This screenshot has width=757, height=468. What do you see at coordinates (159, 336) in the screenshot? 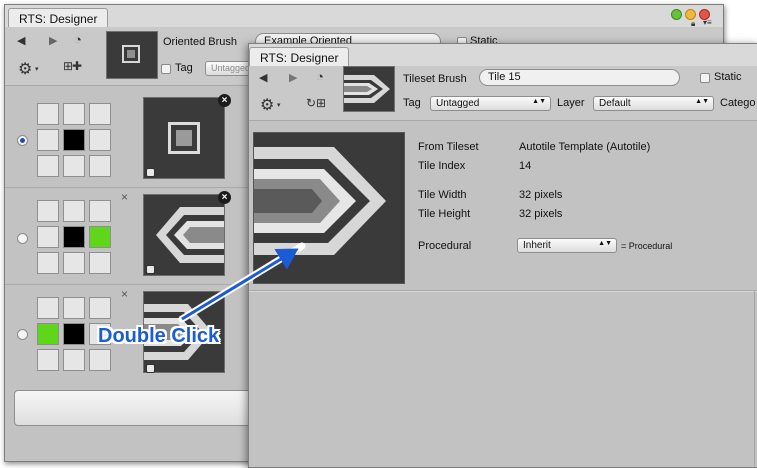
I see `double-click-annotation: Double Click` at bounding box center [159, 336].